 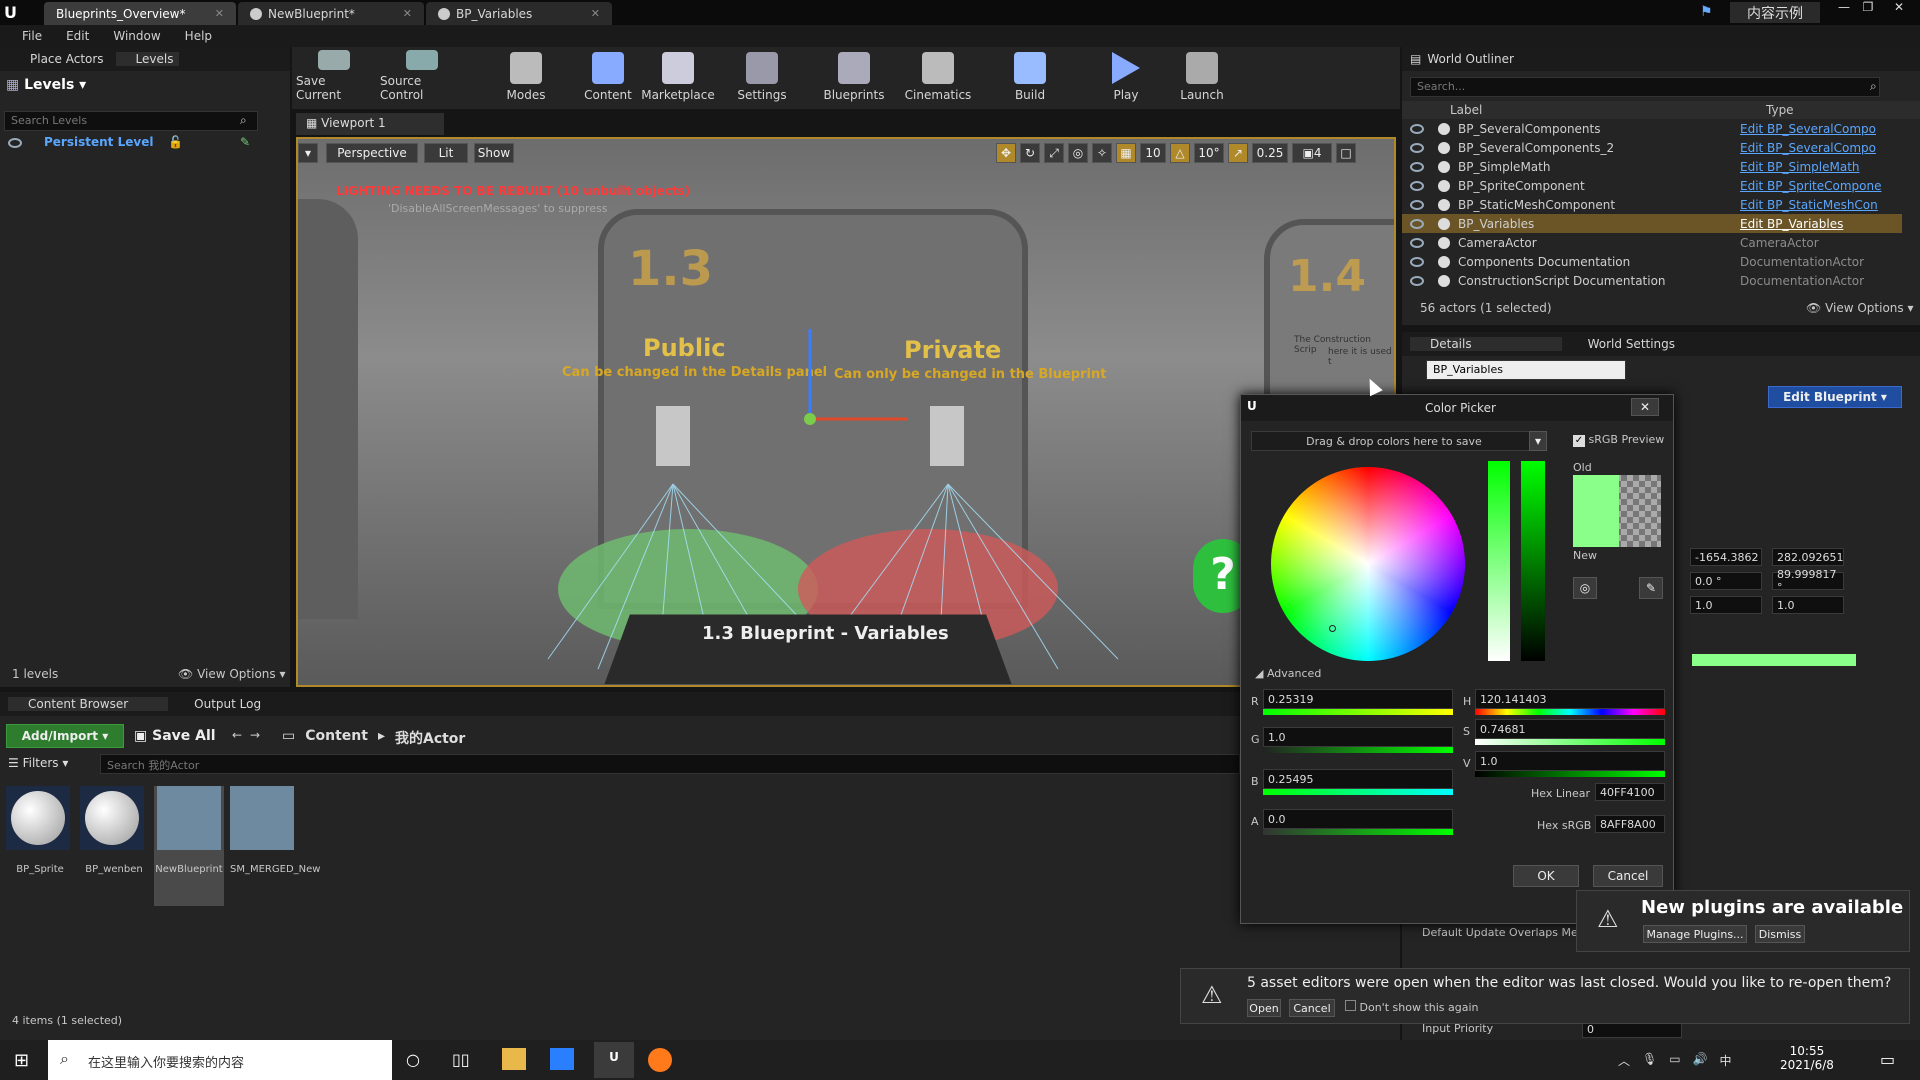 What do you see at coordinates (1624, 1060) in the screenshot?
I see `chevron-up-icon: ︿` at bounding box center [1624, 1060].